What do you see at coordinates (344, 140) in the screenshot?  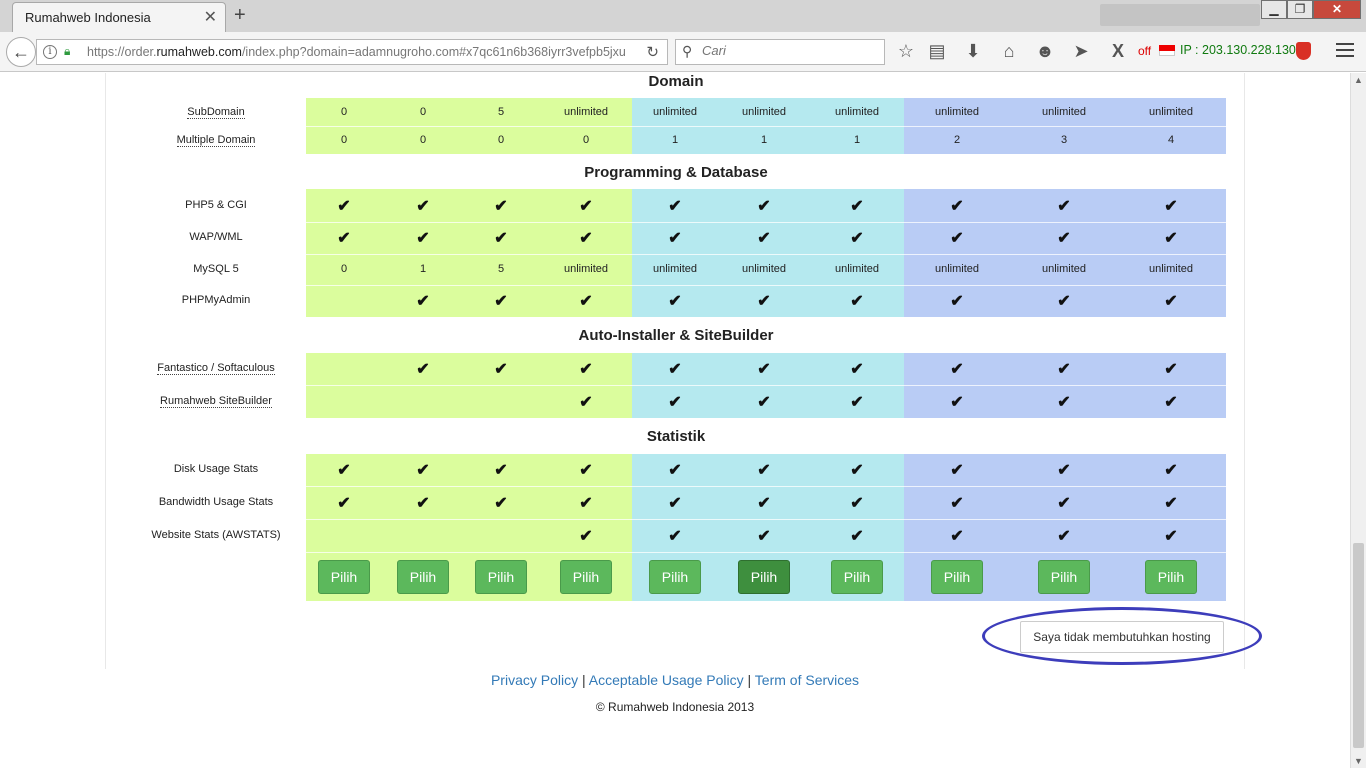 I see `table-cell: 0` at bounding box center [344, 140].